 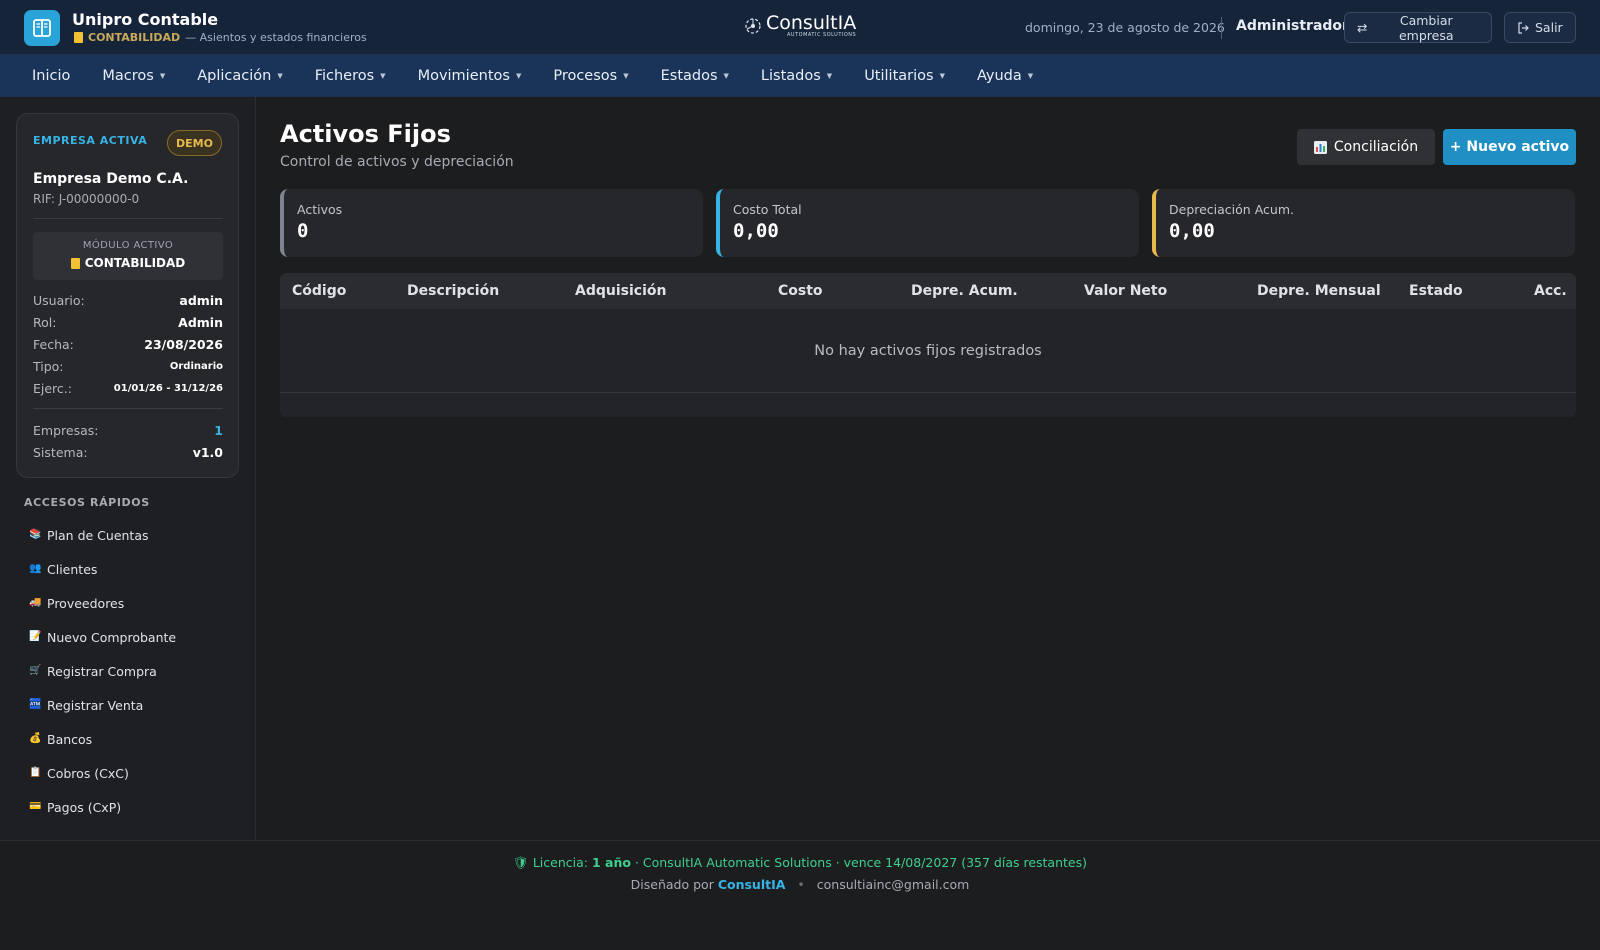 I want to click on menu-estados: Estados ▼, so click(x=695, y=76).